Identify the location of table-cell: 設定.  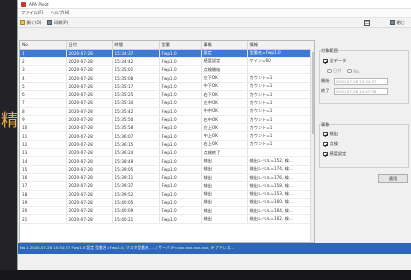
(224, 53).